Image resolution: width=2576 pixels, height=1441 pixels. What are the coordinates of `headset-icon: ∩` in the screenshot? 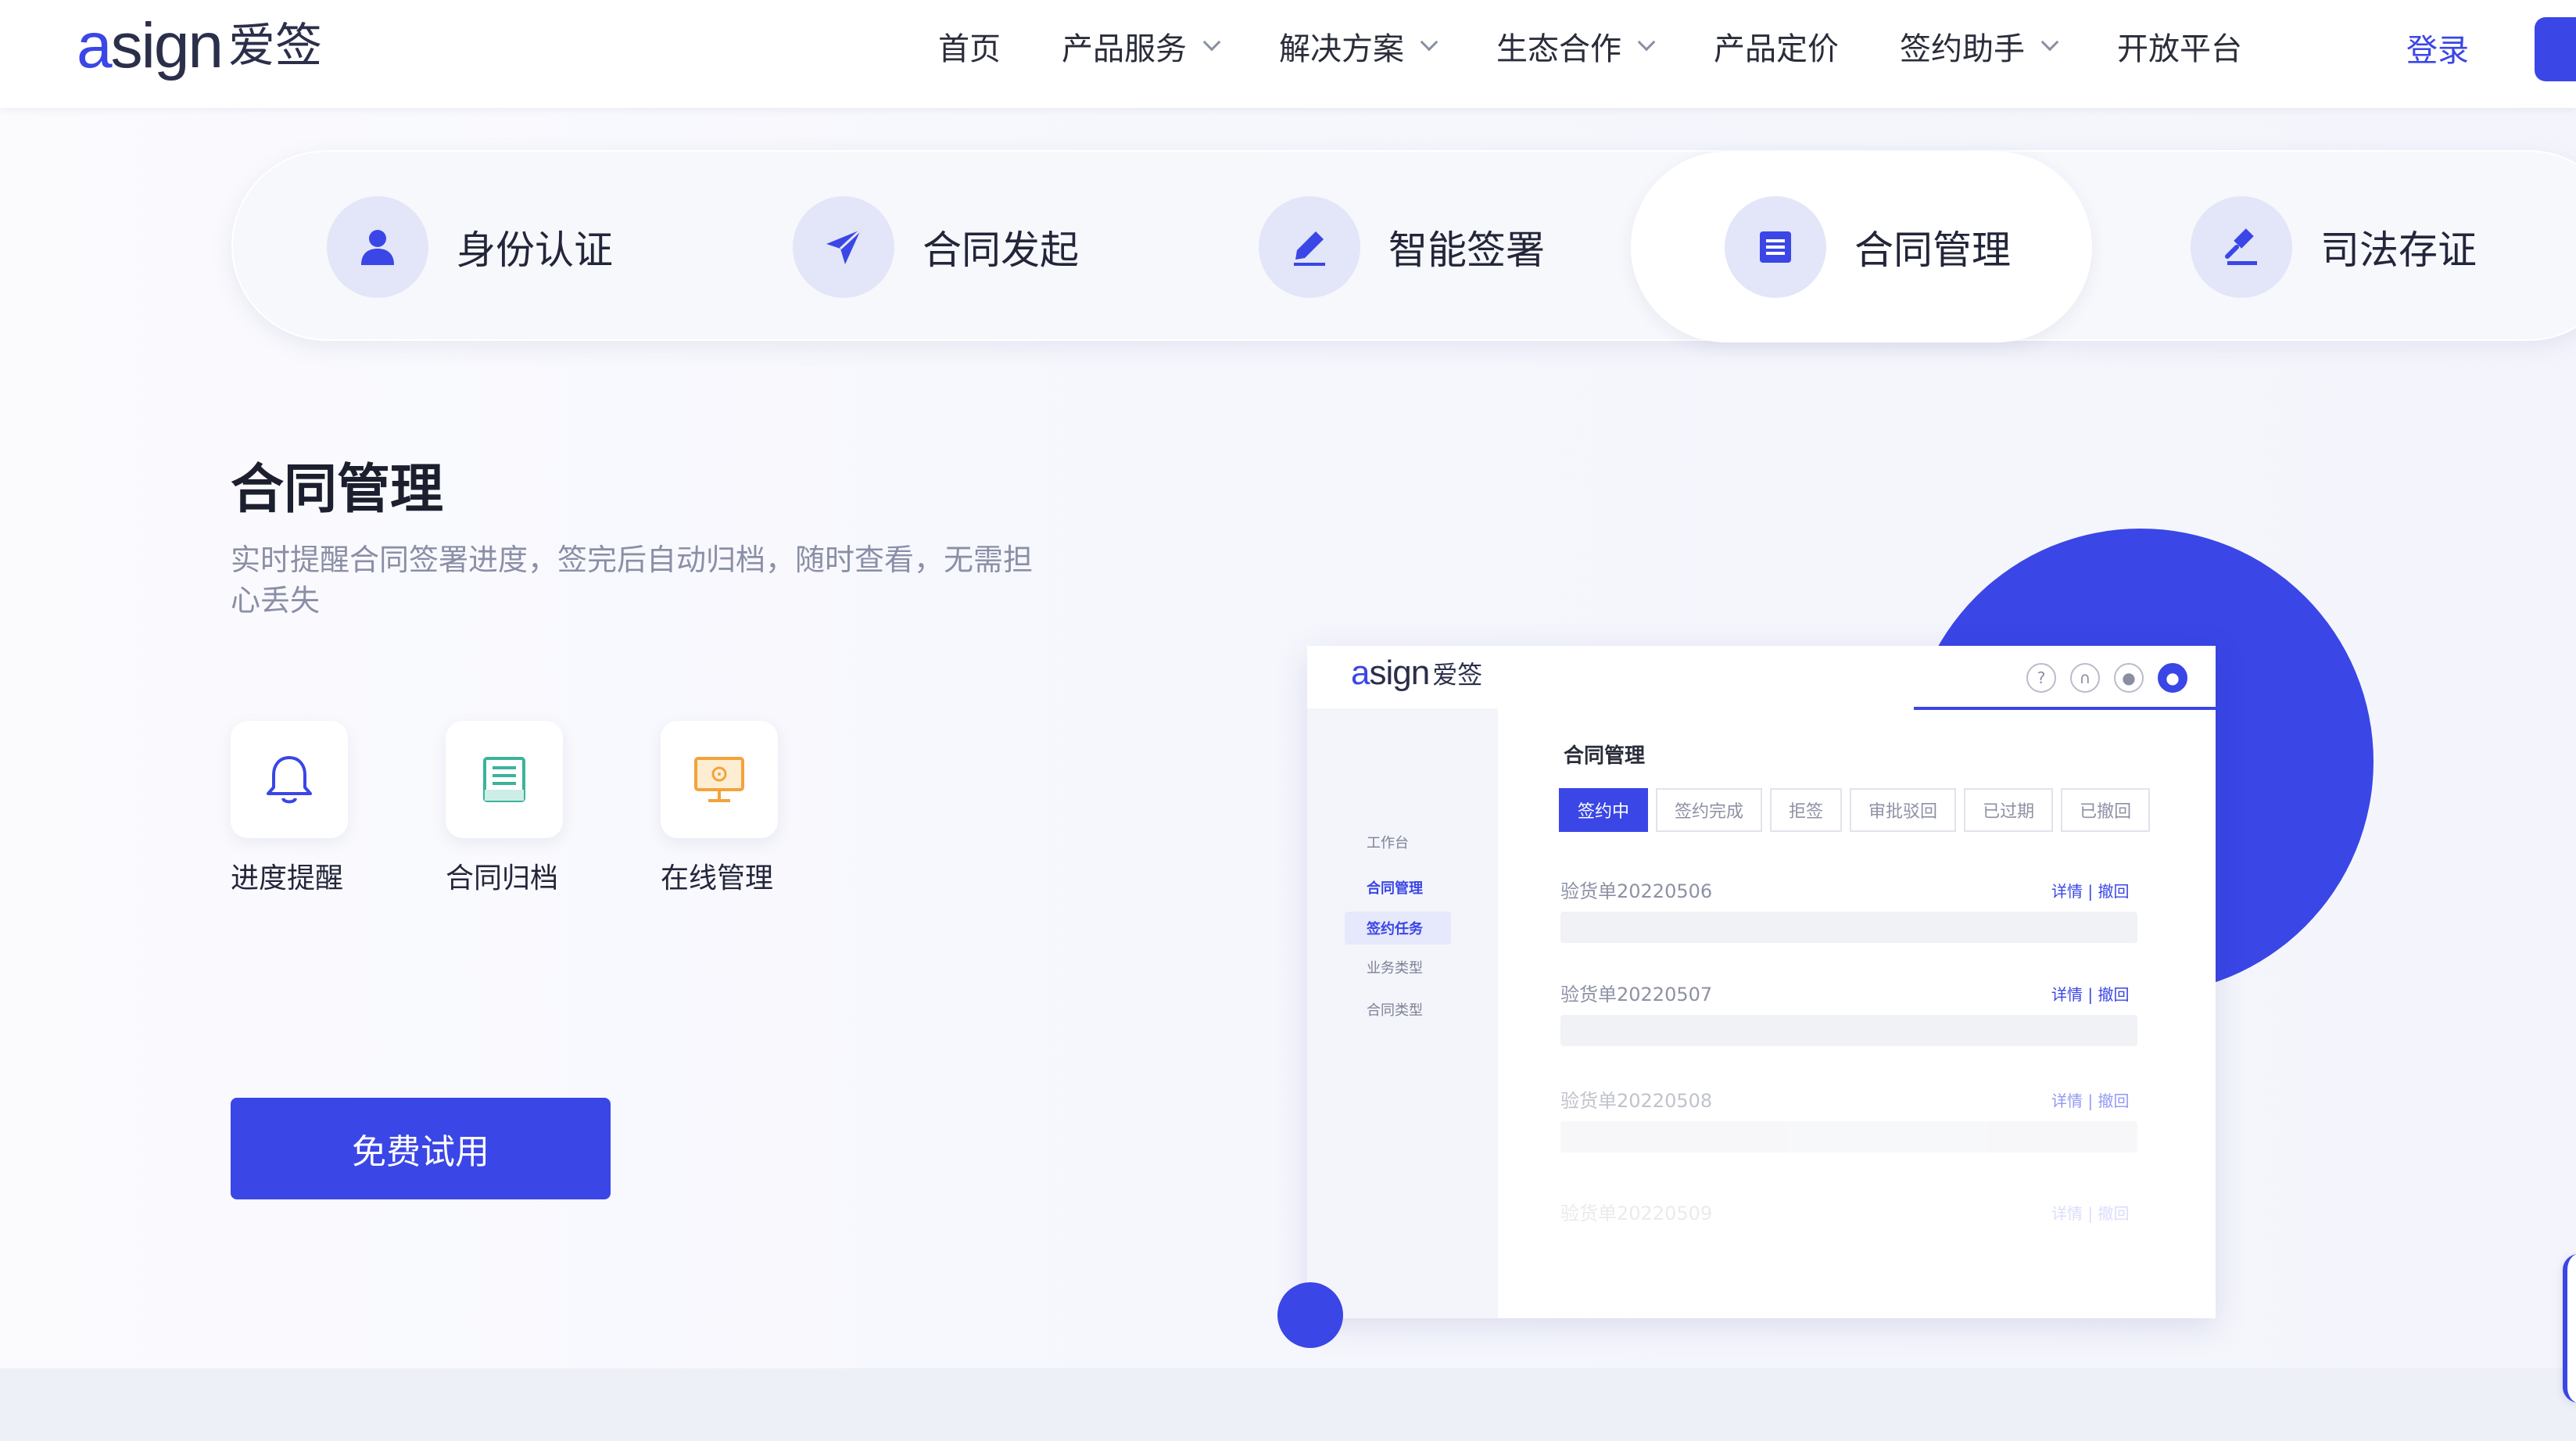 It's located at (2085, 678).